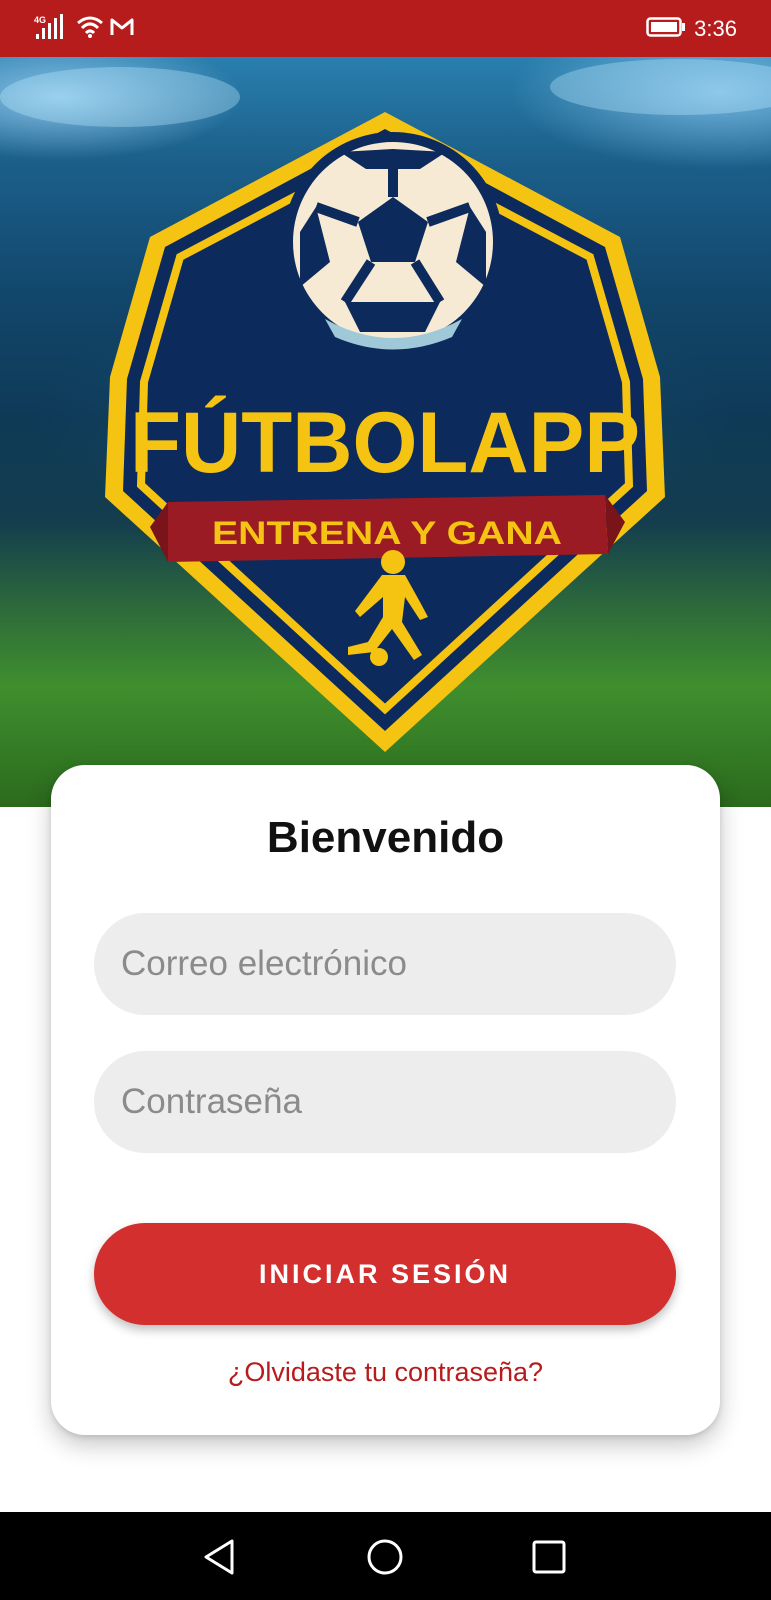 Image resolution: width=771 pixels, height=1600 pixels. What do you see at coordinates (666, 29) in the screenshot?
I see `battery-icon` at bounding box center [666, 29].